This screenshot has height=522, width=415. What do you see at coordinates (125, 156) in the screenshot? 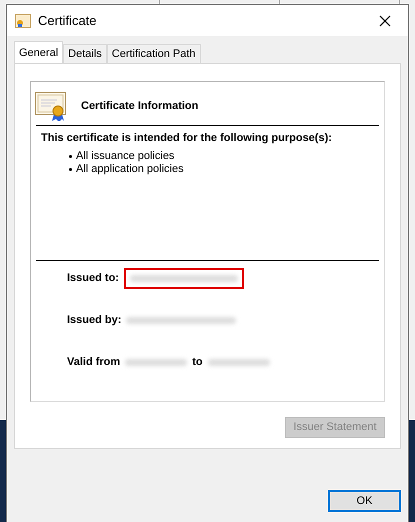
I see `purpose-item: All issuance policies` at bounding box center [125, 156].